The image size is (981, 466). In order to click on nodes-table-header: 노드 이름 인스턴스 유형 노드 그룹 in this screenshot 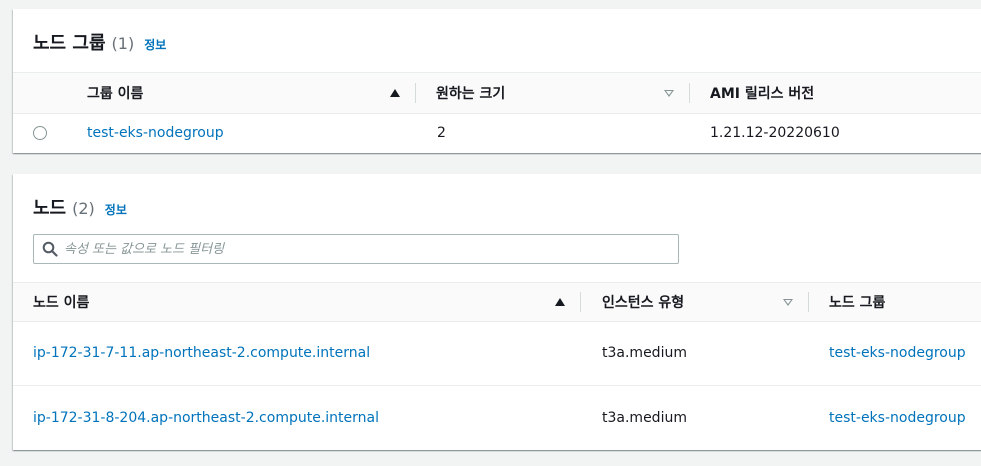, I will do `click(497, 302)`.